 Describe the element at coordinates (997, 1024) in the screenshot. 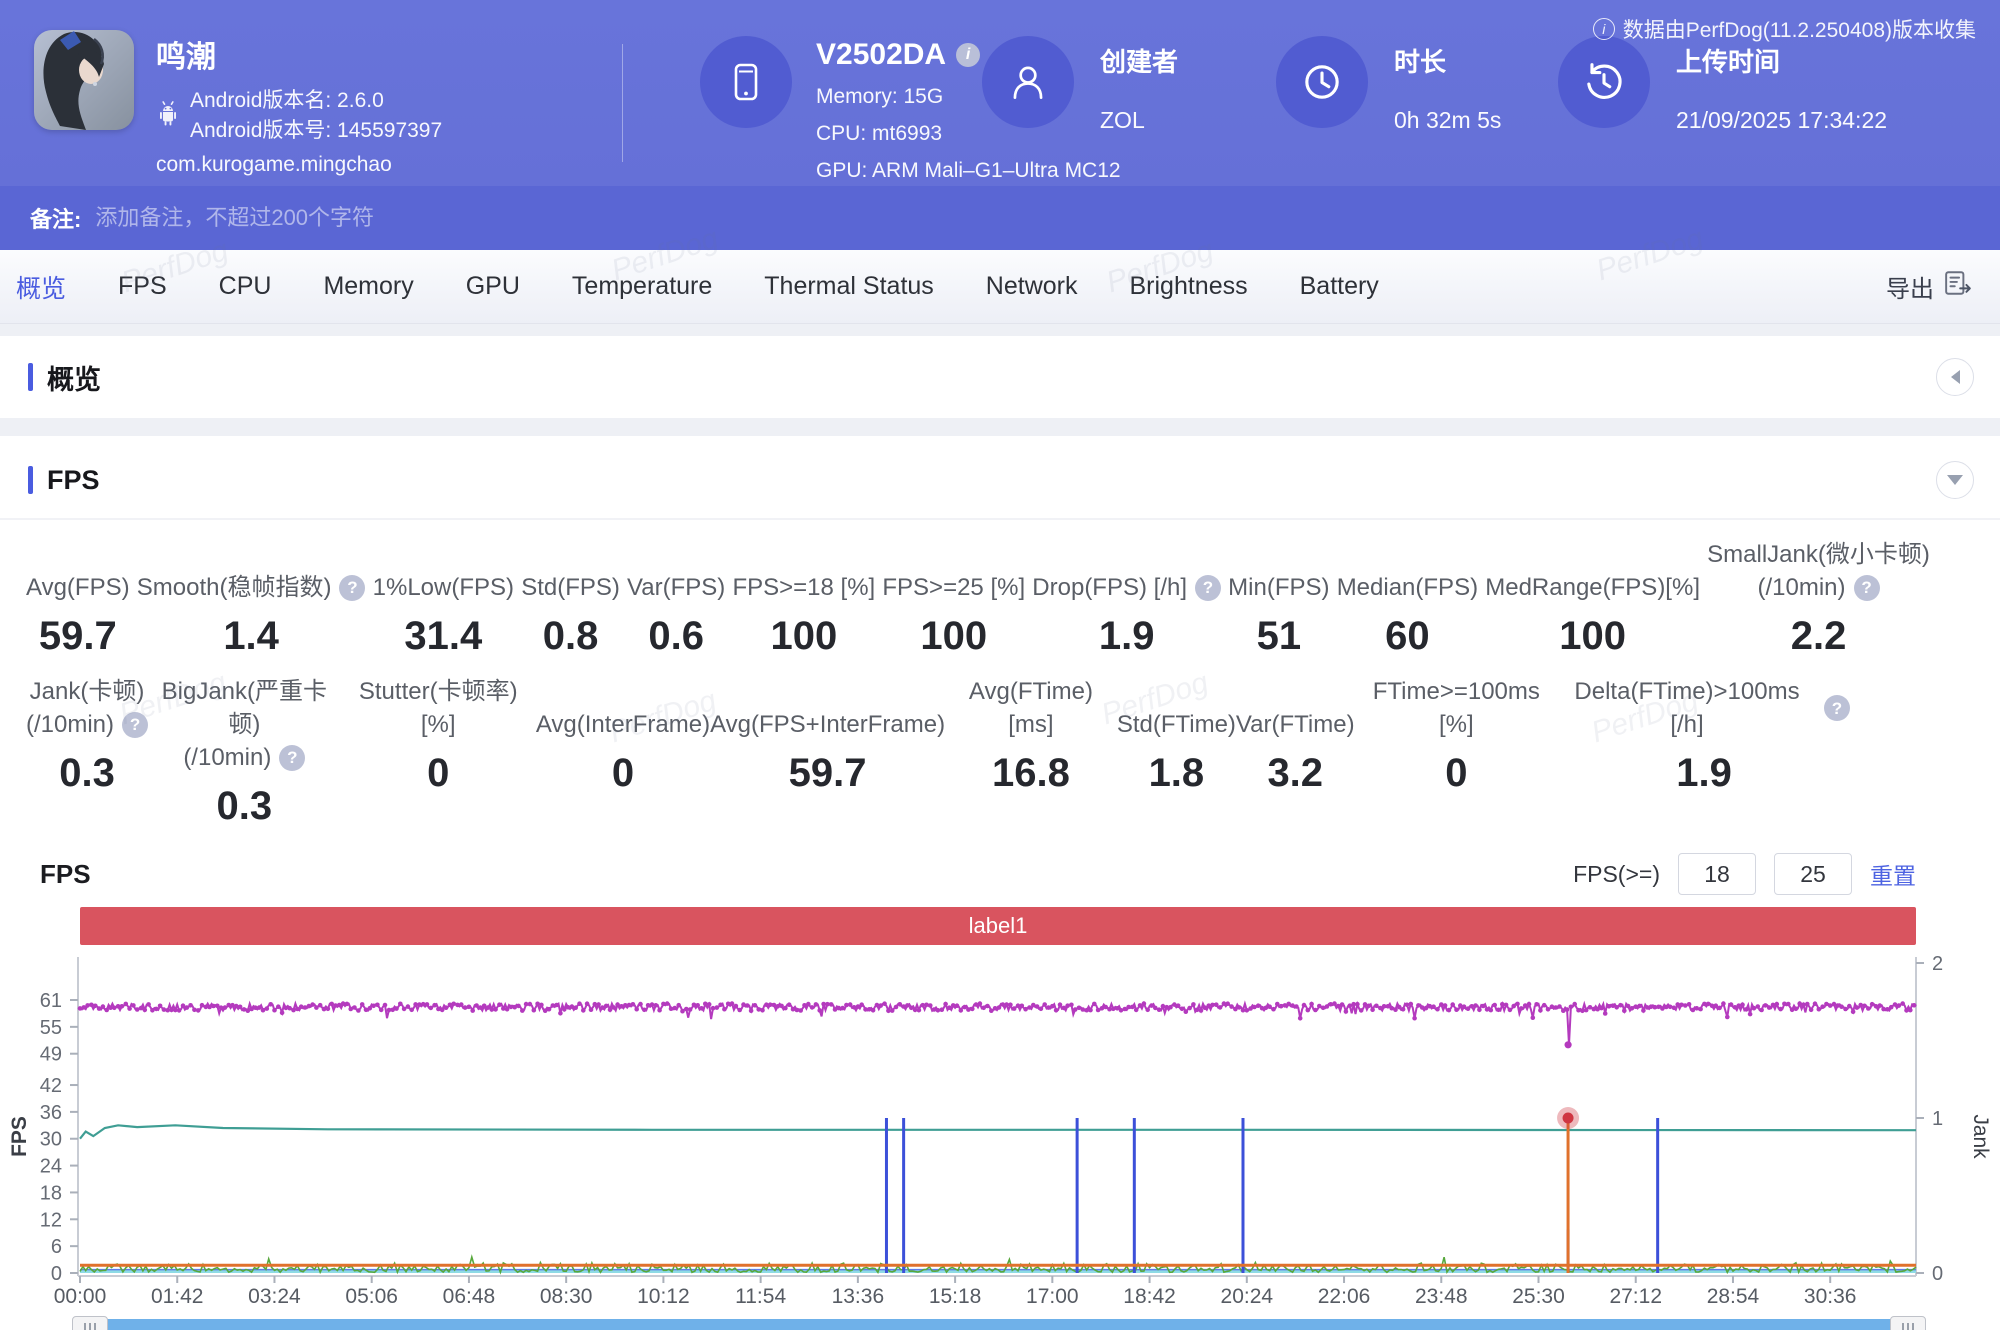

I see `series-FPS` at that location.